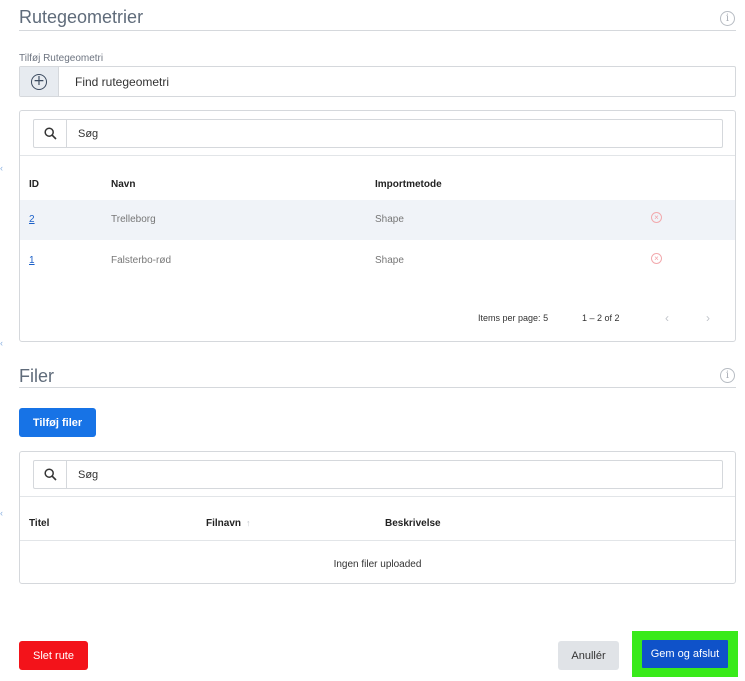 Image resolution: width=745 pixels, height=681 pixels. Describe the element at coordinates (248, 523) in the screenshot. I see `sort-arrow-icon: ↑` at that location.